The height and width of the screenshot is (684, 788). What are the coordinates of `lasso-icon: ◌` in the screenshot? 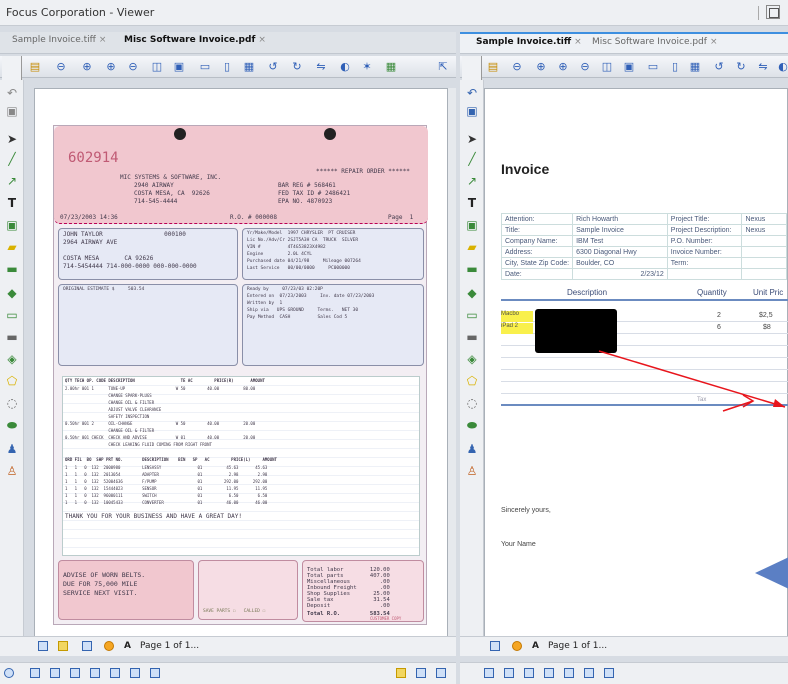 It's located at (12, 403).